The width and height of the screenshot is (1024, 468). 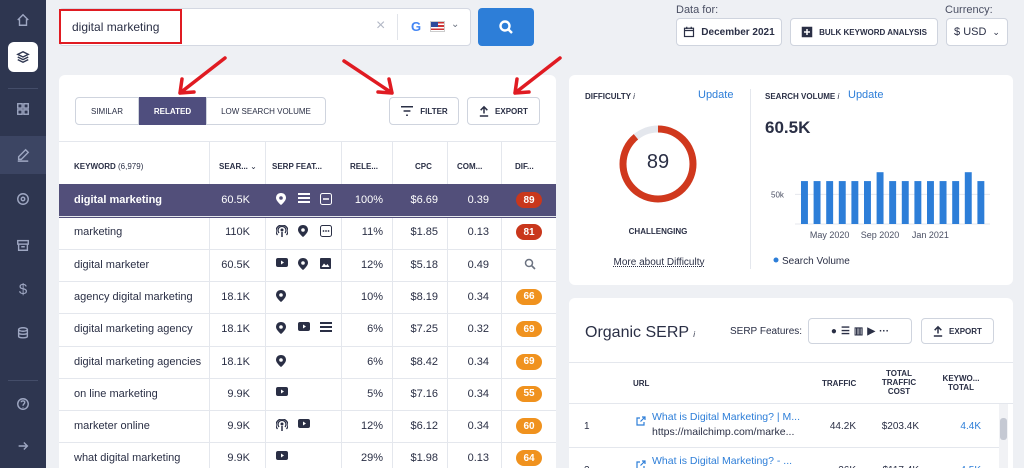 I want to click on date-select-button: December 2021, so click(x=729, y=32).